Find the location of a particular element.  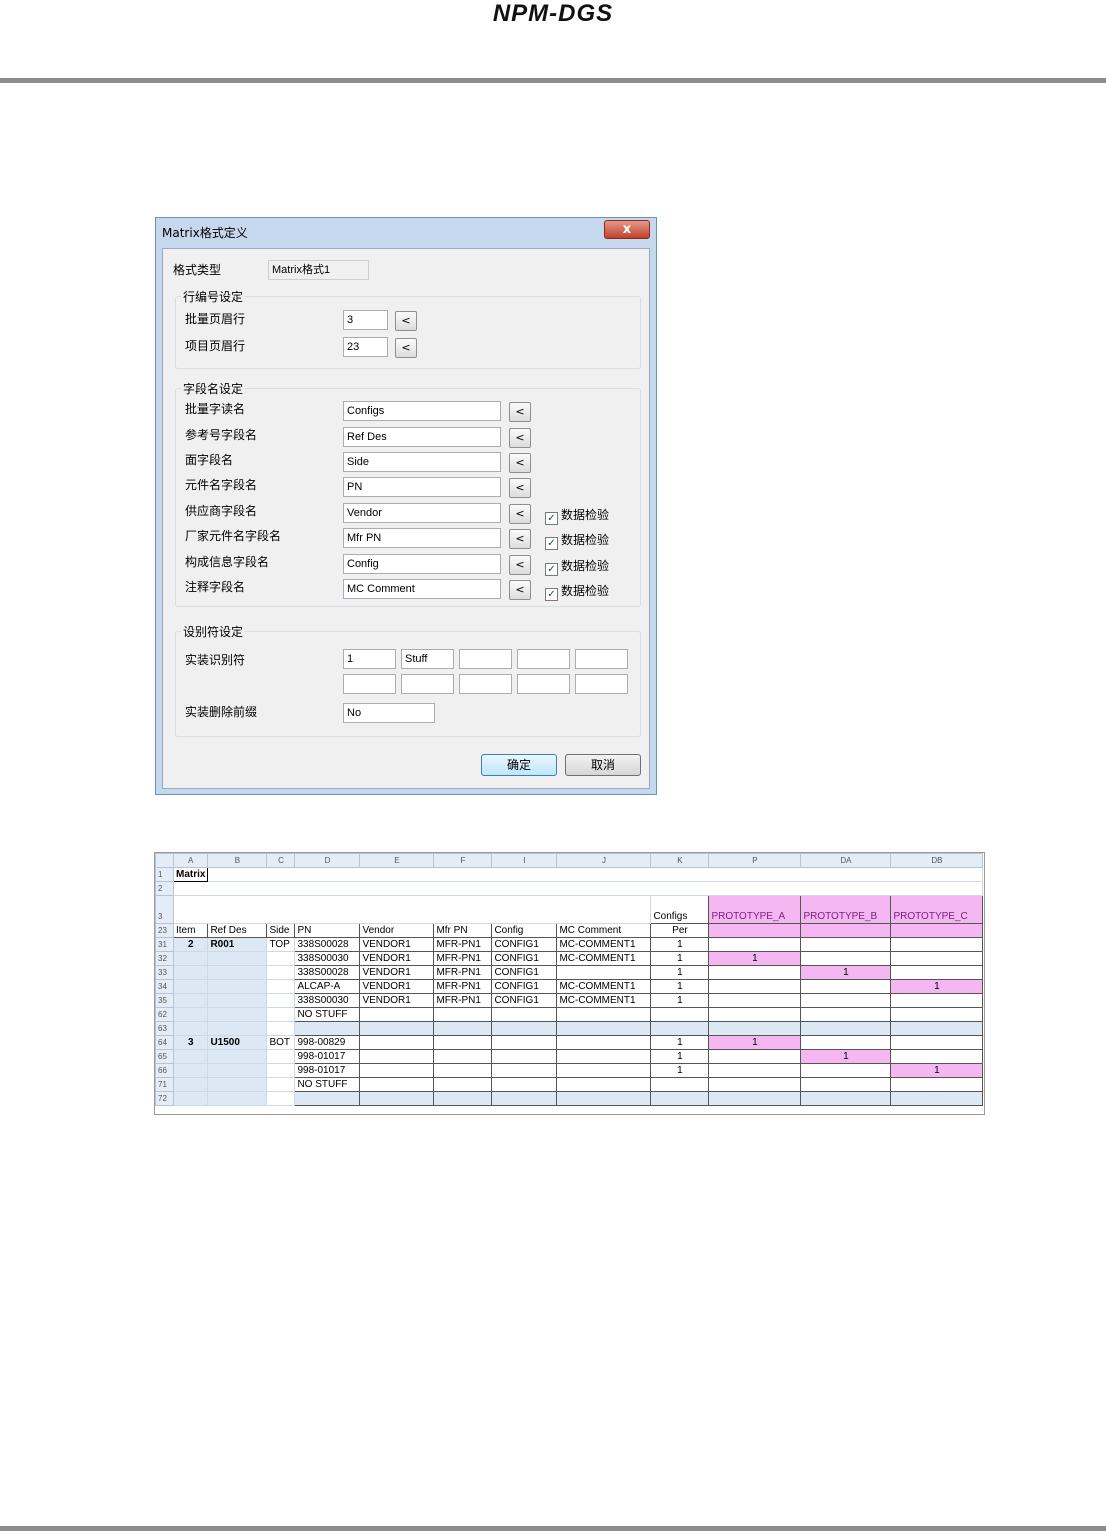

select-all-corner is located at coordinates (164, 860).